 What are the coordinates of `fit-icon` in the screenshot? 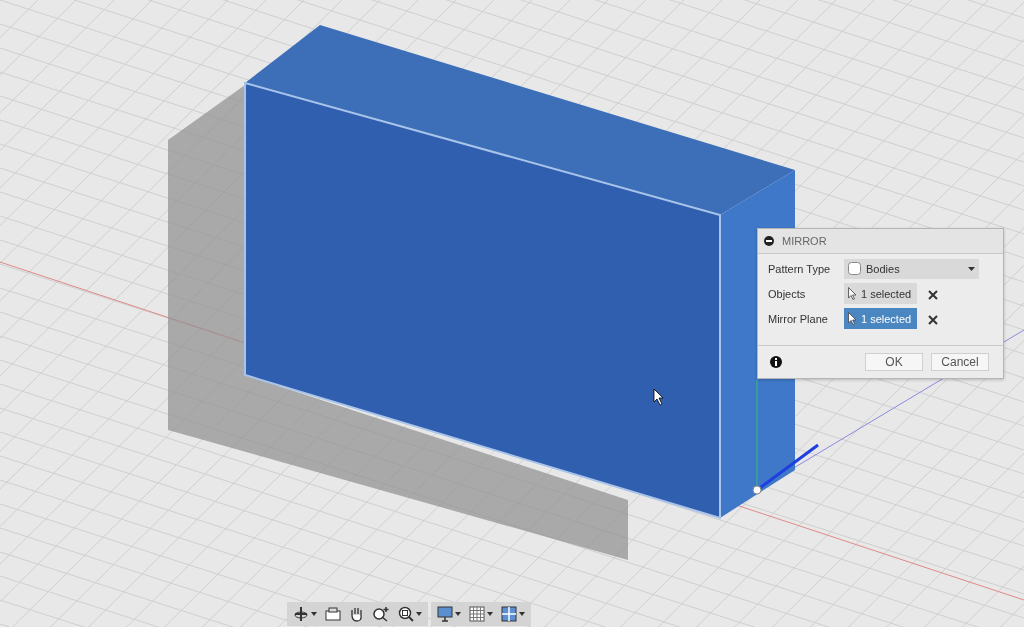 It's located at (410, 614).